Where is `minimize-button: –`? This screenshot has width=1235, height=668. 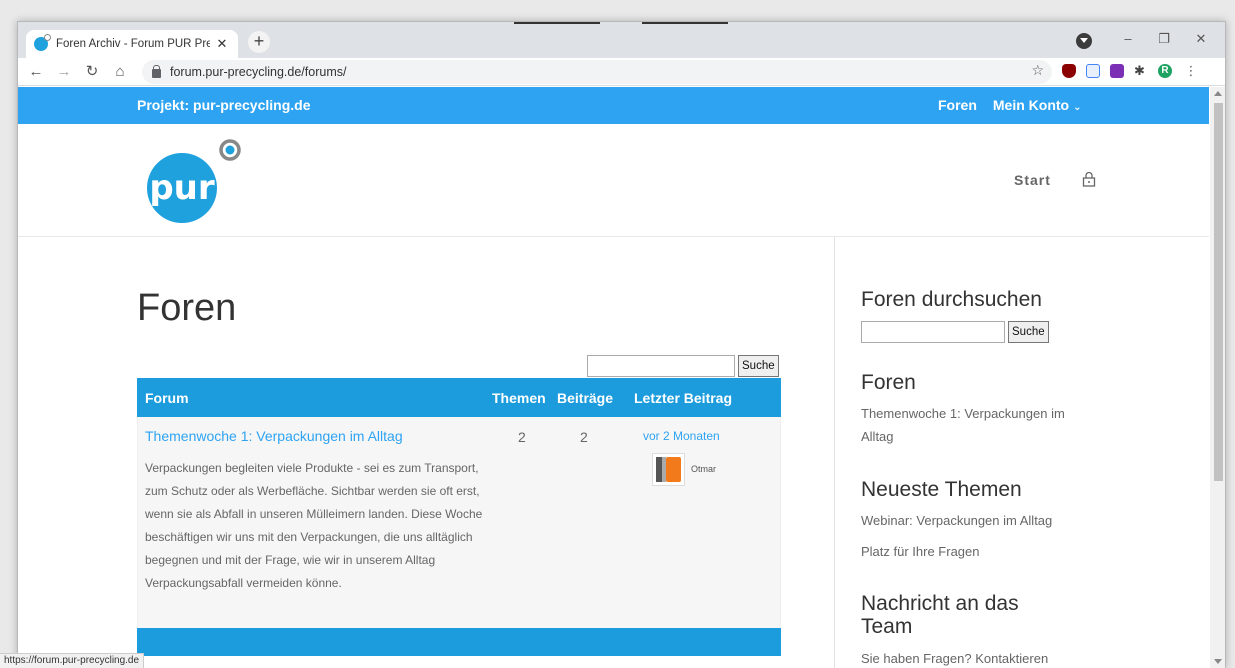
minimize-button: – is located at coordinates (1128, 39).